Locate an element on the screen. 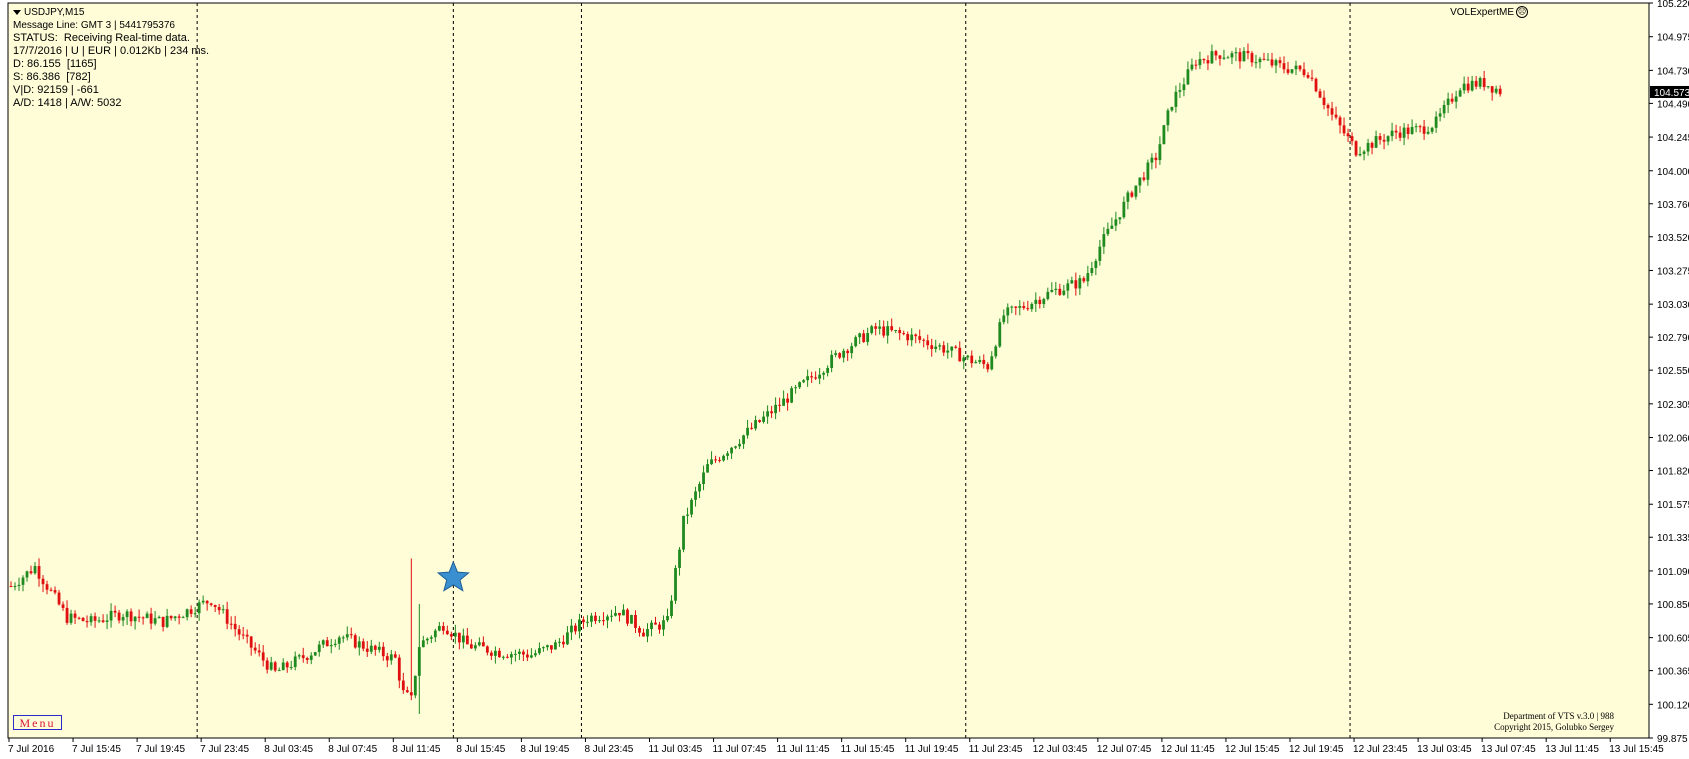 The image size is (1689, 759). expert-advisor-label: VOLExpertME ☹ is located at coordinates (1489, 12).